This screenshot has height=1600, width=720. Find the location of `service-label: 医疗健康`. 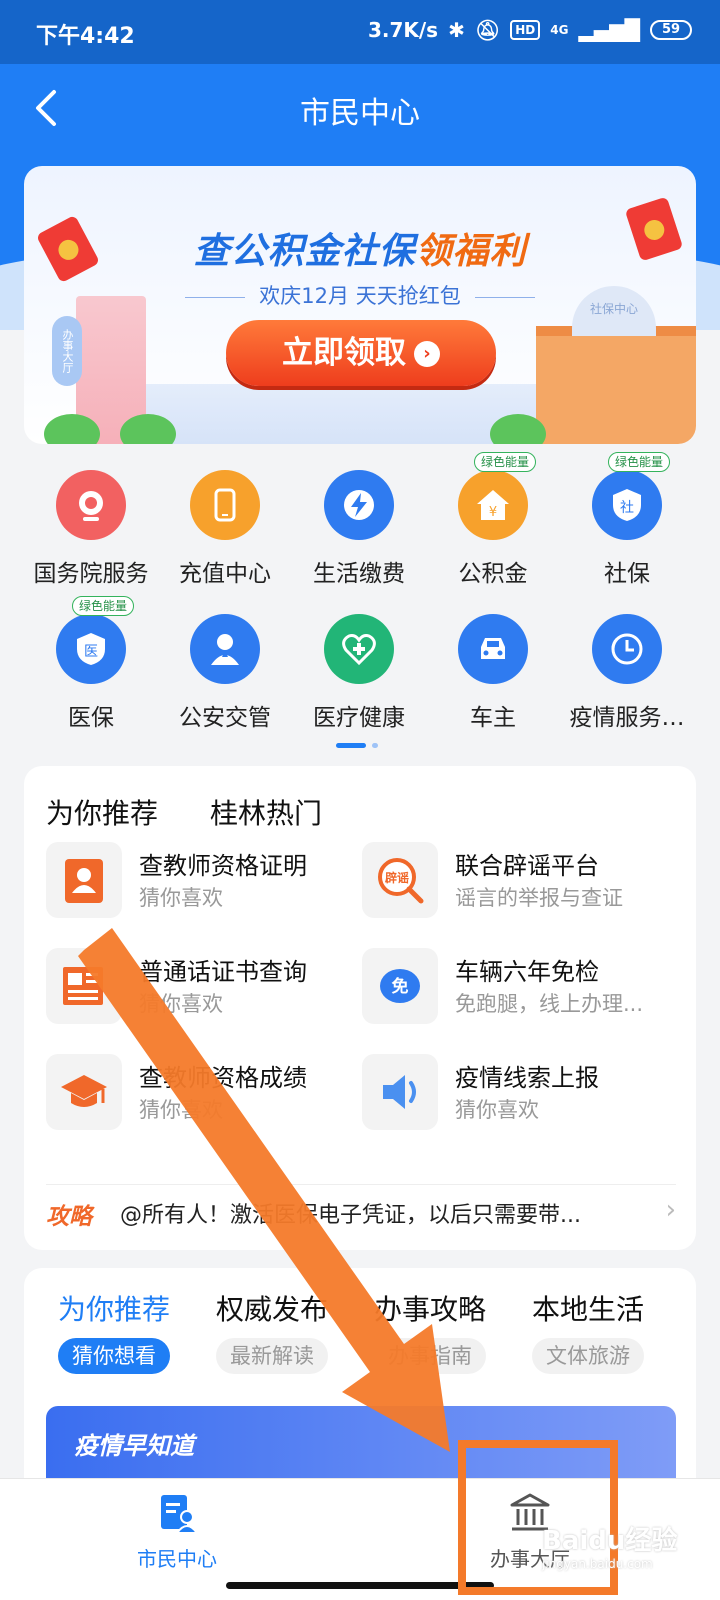

service-label: 医疗健康 is located at coordinates (359, 718).